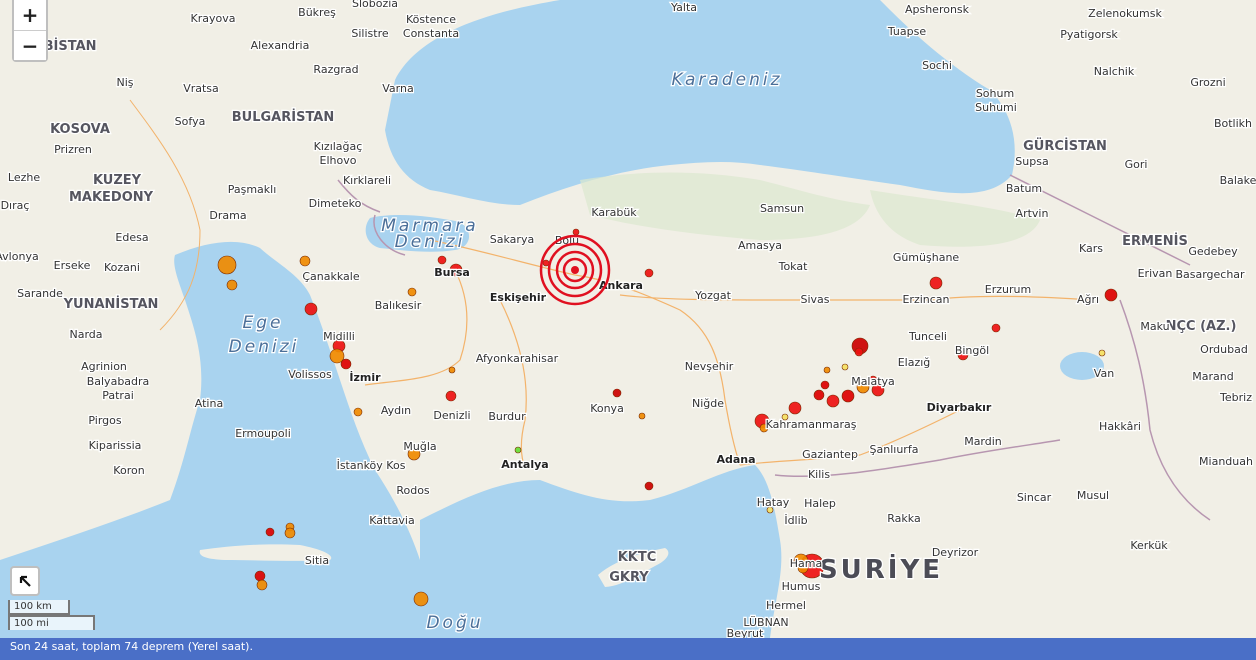 The width and height of the screenshot is (1256, 660). I want to click on city-label: Adana, so click(735, 459).